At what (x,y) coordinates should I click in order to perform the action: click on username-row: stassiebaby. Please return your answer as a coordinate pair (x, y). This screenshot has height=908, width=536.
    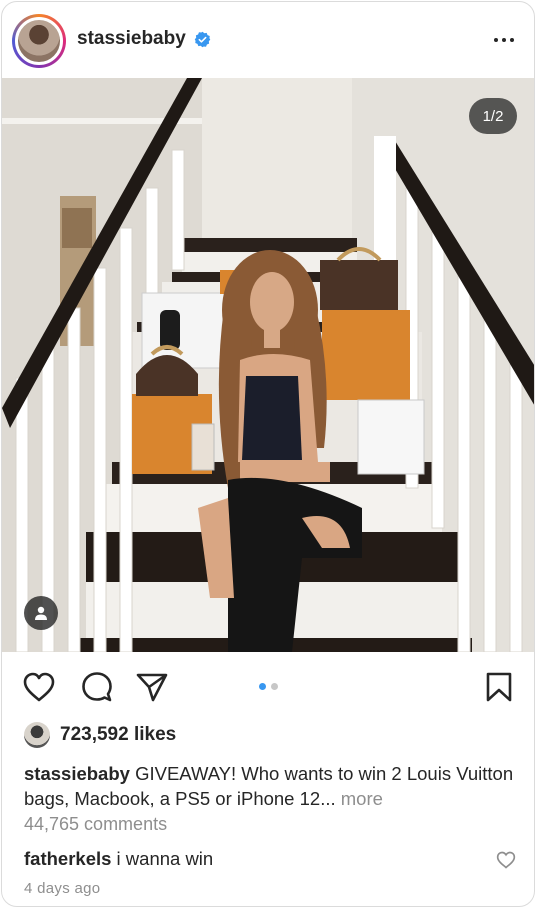
    Looking at the image, I should click on (144, 39).